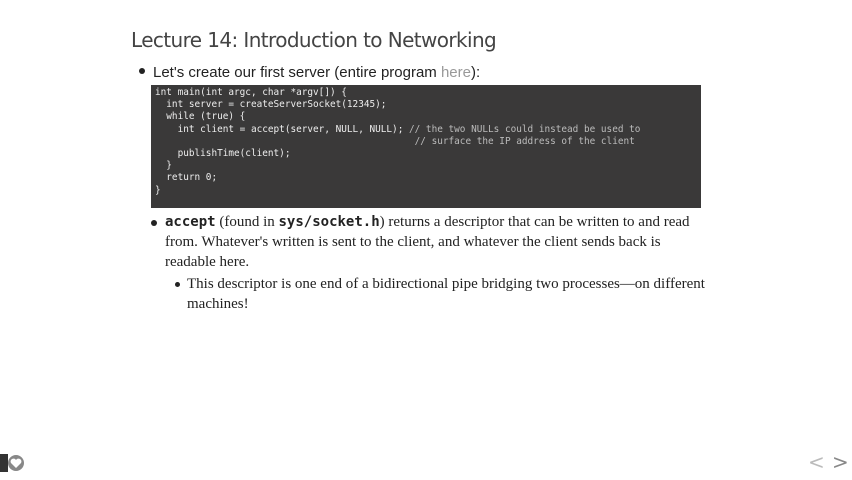 This screenshot has height=480, width=852. Describe the element at coordinates (13, 463) in the screenshot. I see `heart-icon` at that location.